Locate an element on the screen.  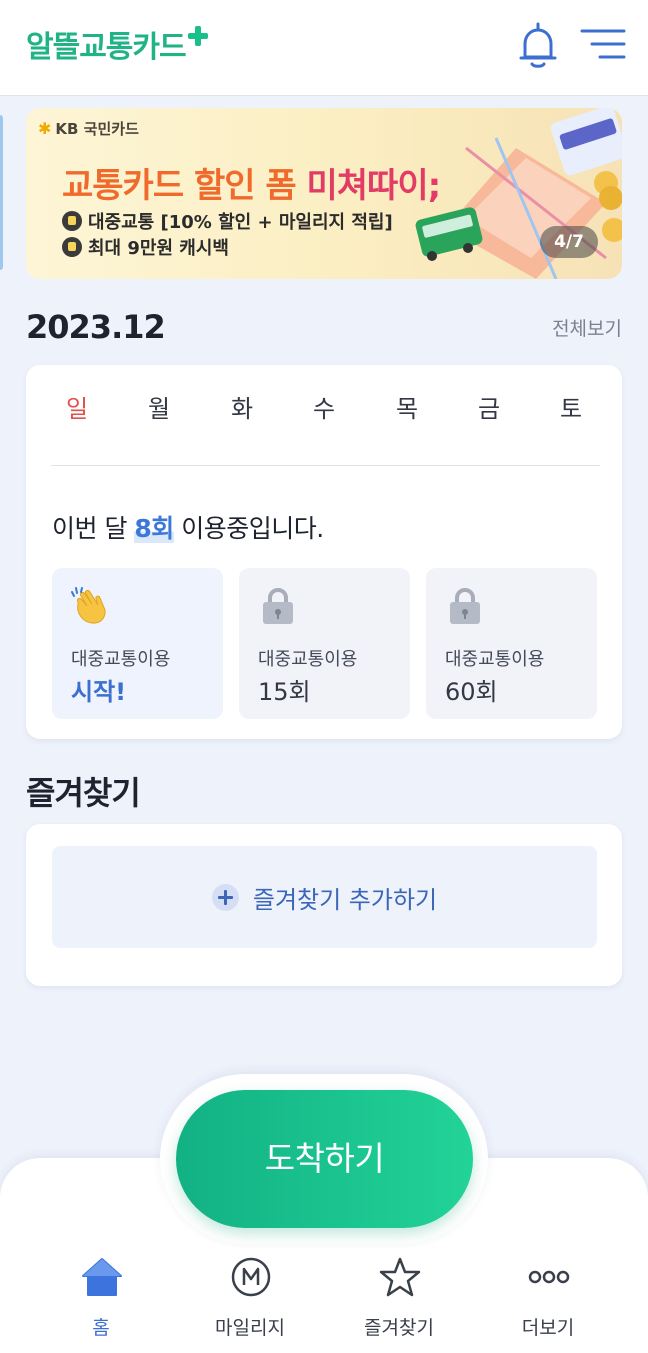
cashback-bullet-icon is located at coordinates (72, 247).